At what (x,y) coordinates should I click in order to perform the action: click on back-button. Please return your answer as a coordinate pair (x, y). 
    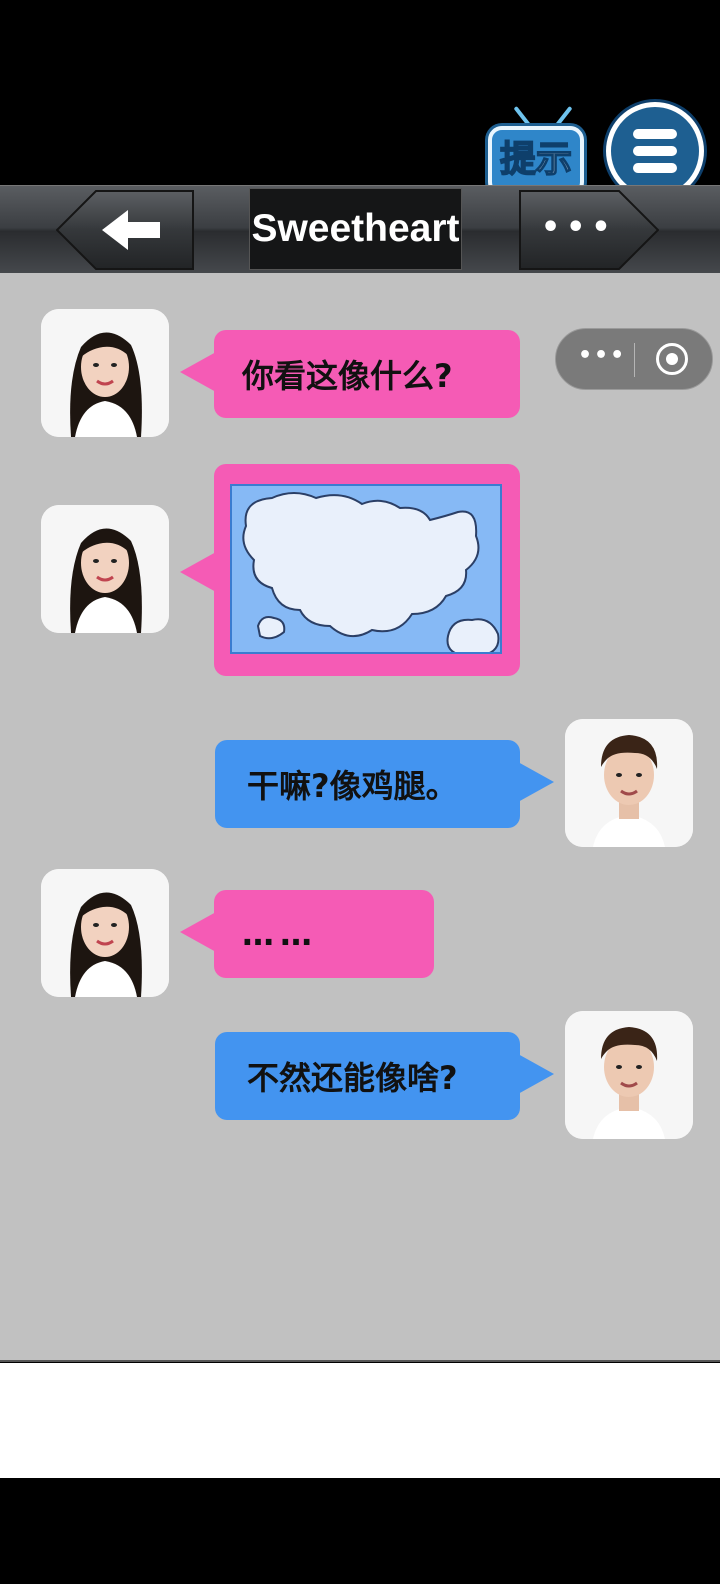
    Looking at the image, I should click on (125, 230).